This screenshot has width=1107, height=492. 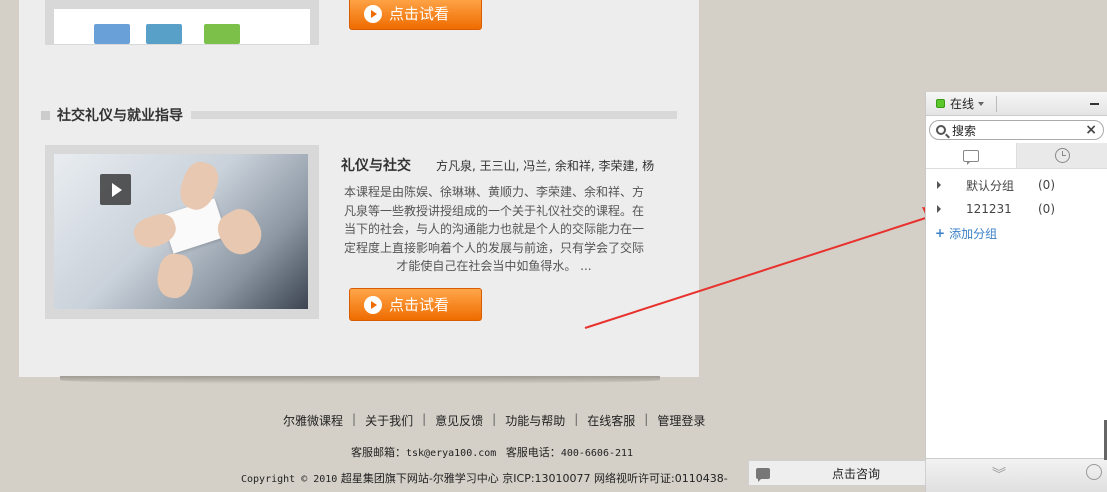 I want to click on video-play-icon, so click(x=115, y=189).